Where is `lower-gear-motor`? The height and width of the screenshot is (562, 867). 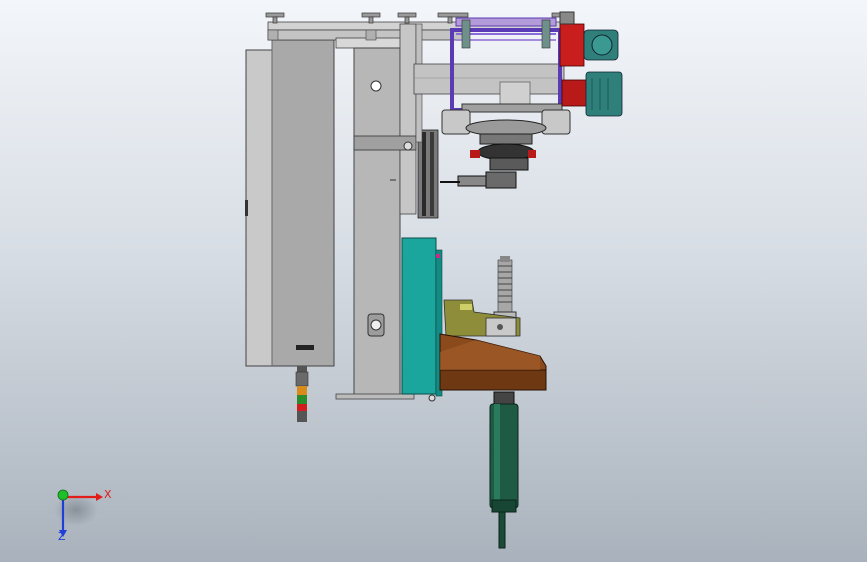
lower-gear-motor is located at coordinates (592, 94).